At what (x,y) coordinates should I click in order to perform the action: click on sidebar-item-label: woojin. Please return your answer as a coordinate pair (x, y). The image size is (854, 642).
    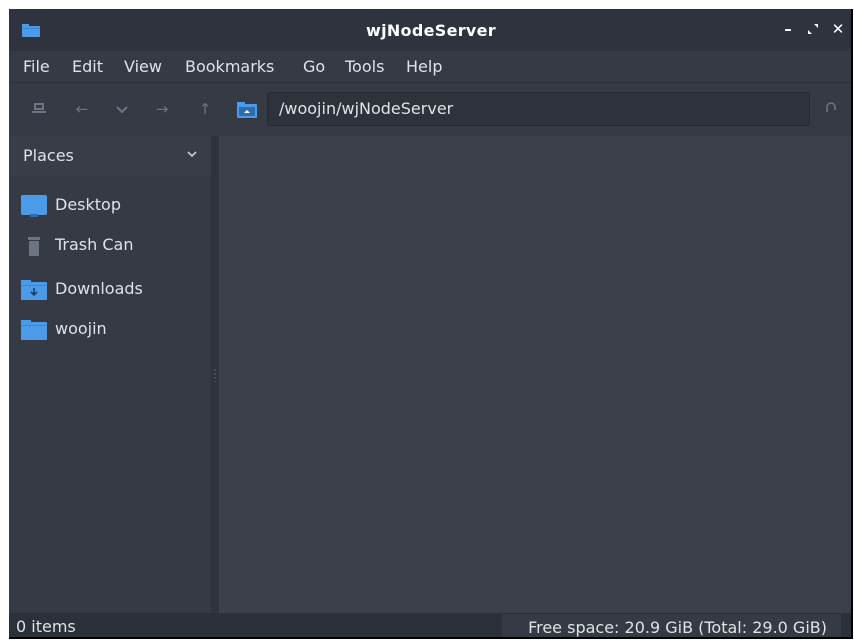
    Looking at the image, I should click on (81, 328).